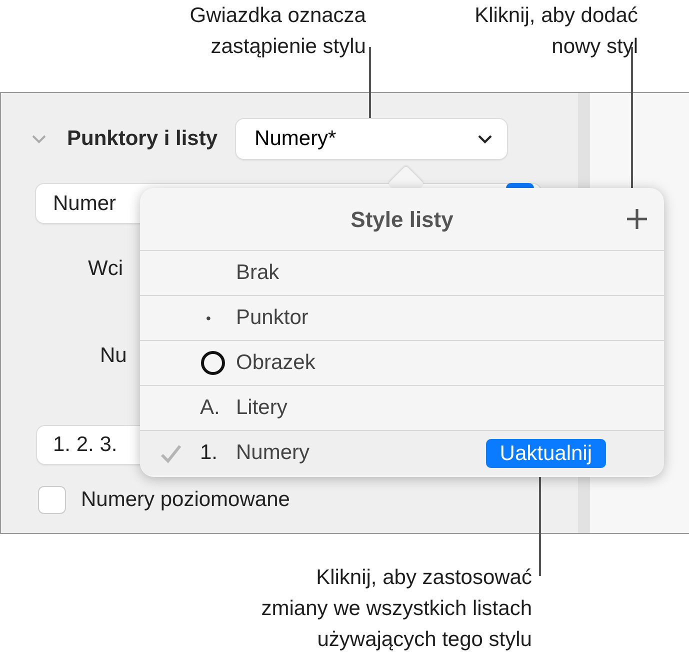 This screenshot has height=670, width=689. Describe the element at coordinates (272, 318) in the screenshot. I see `list-style-label: Punktor` at that location.